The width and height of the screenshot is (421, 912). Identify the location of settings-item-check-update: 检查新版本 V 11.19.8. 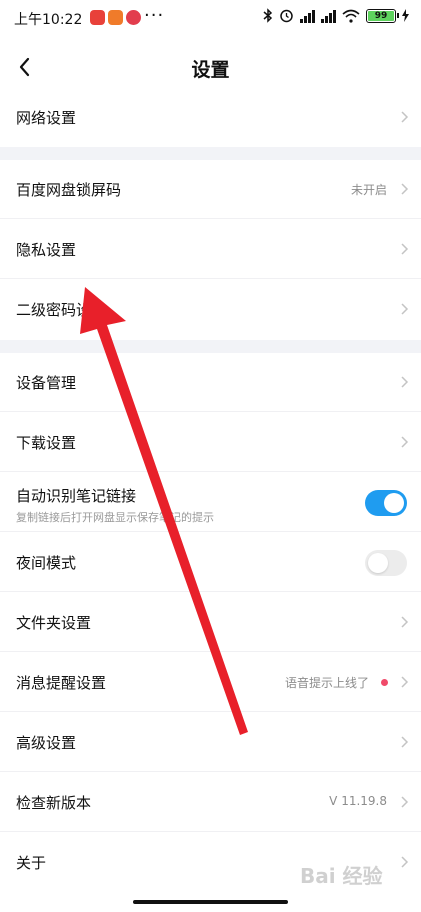
(210, 802).